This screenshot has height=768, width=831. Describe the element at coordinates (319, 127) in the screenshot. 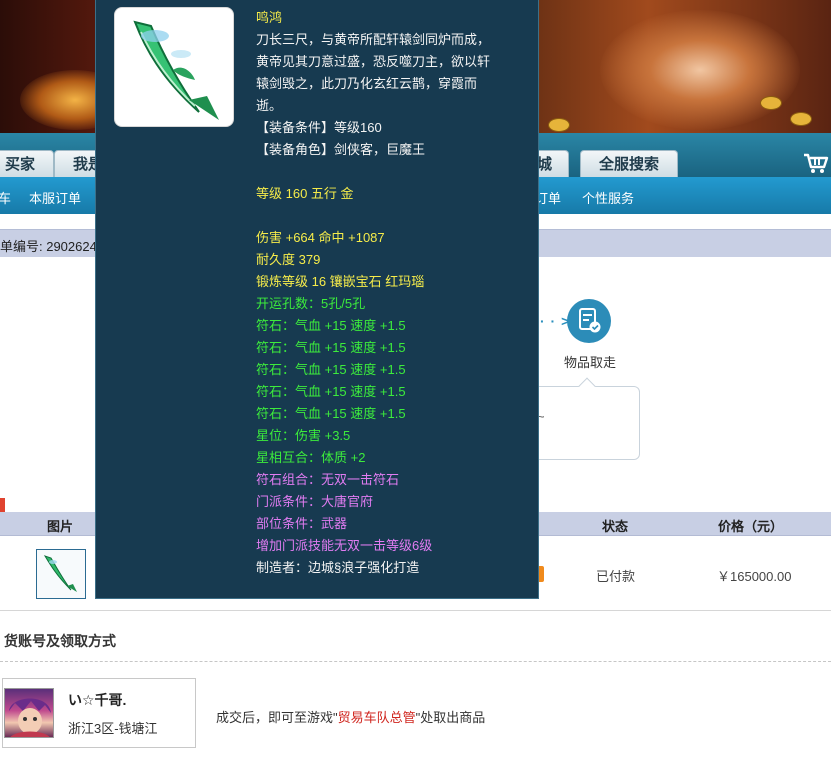

I see `item-requirement: 【装备条件】等级160` at that location.